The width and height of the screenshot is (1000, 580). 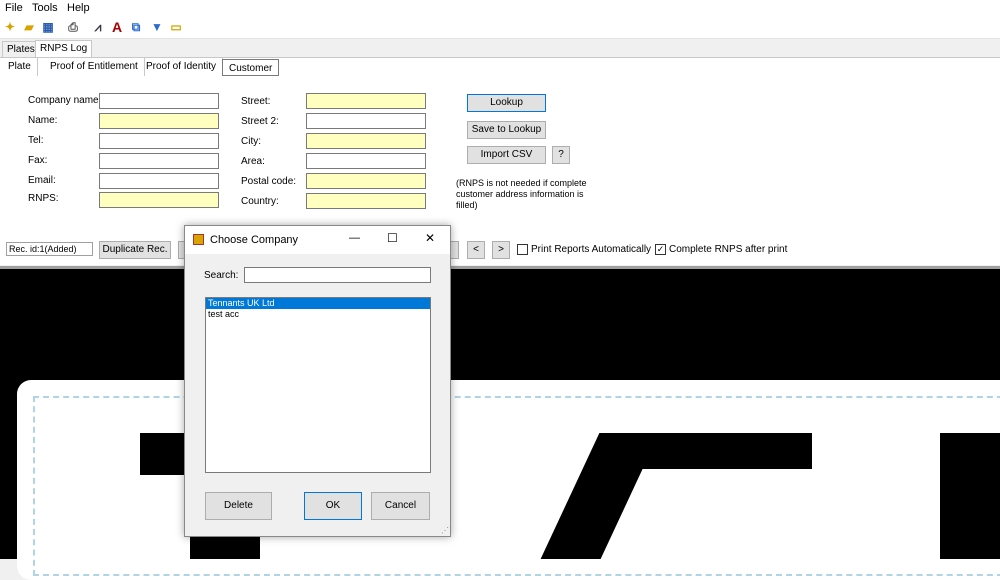 What do you see at coordinates (135, 250) in the screenshot?
I see `duplicate-record-button: Duplicate Rec.` at bounding box center [135, 250].